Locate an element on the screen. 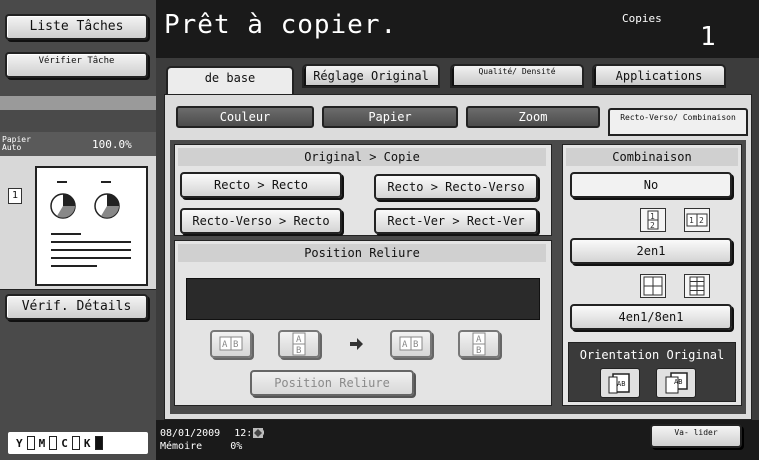 Image resolution: width=759 pixels, height=460 pixels. network-icon is located at coordinates (258, 431).